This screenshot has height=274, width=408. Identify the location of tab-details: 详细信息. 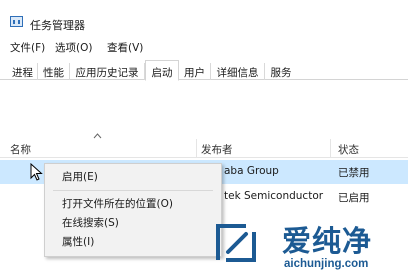
(238, 71).